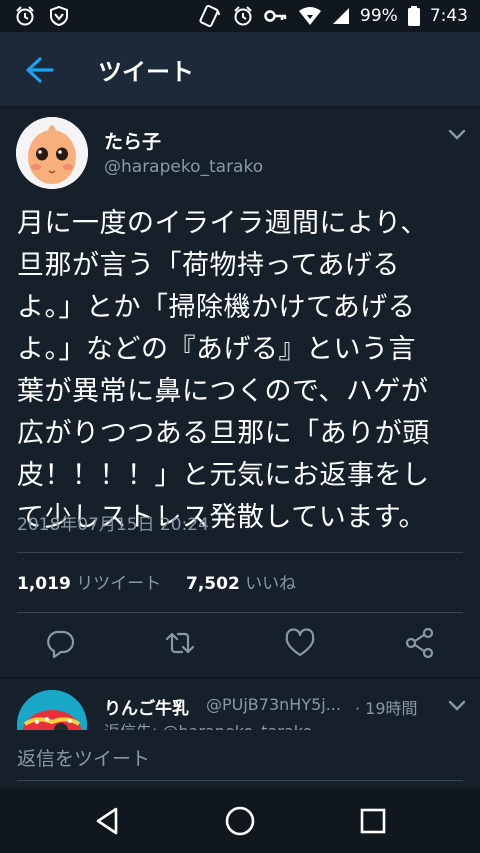 Image resolution: width=480 pixels, height=853 pixels. What do you see at coordinates (386, 708) in the screenshot?
I see `reply-time: · 19時間` at bounding box center [386, 708].